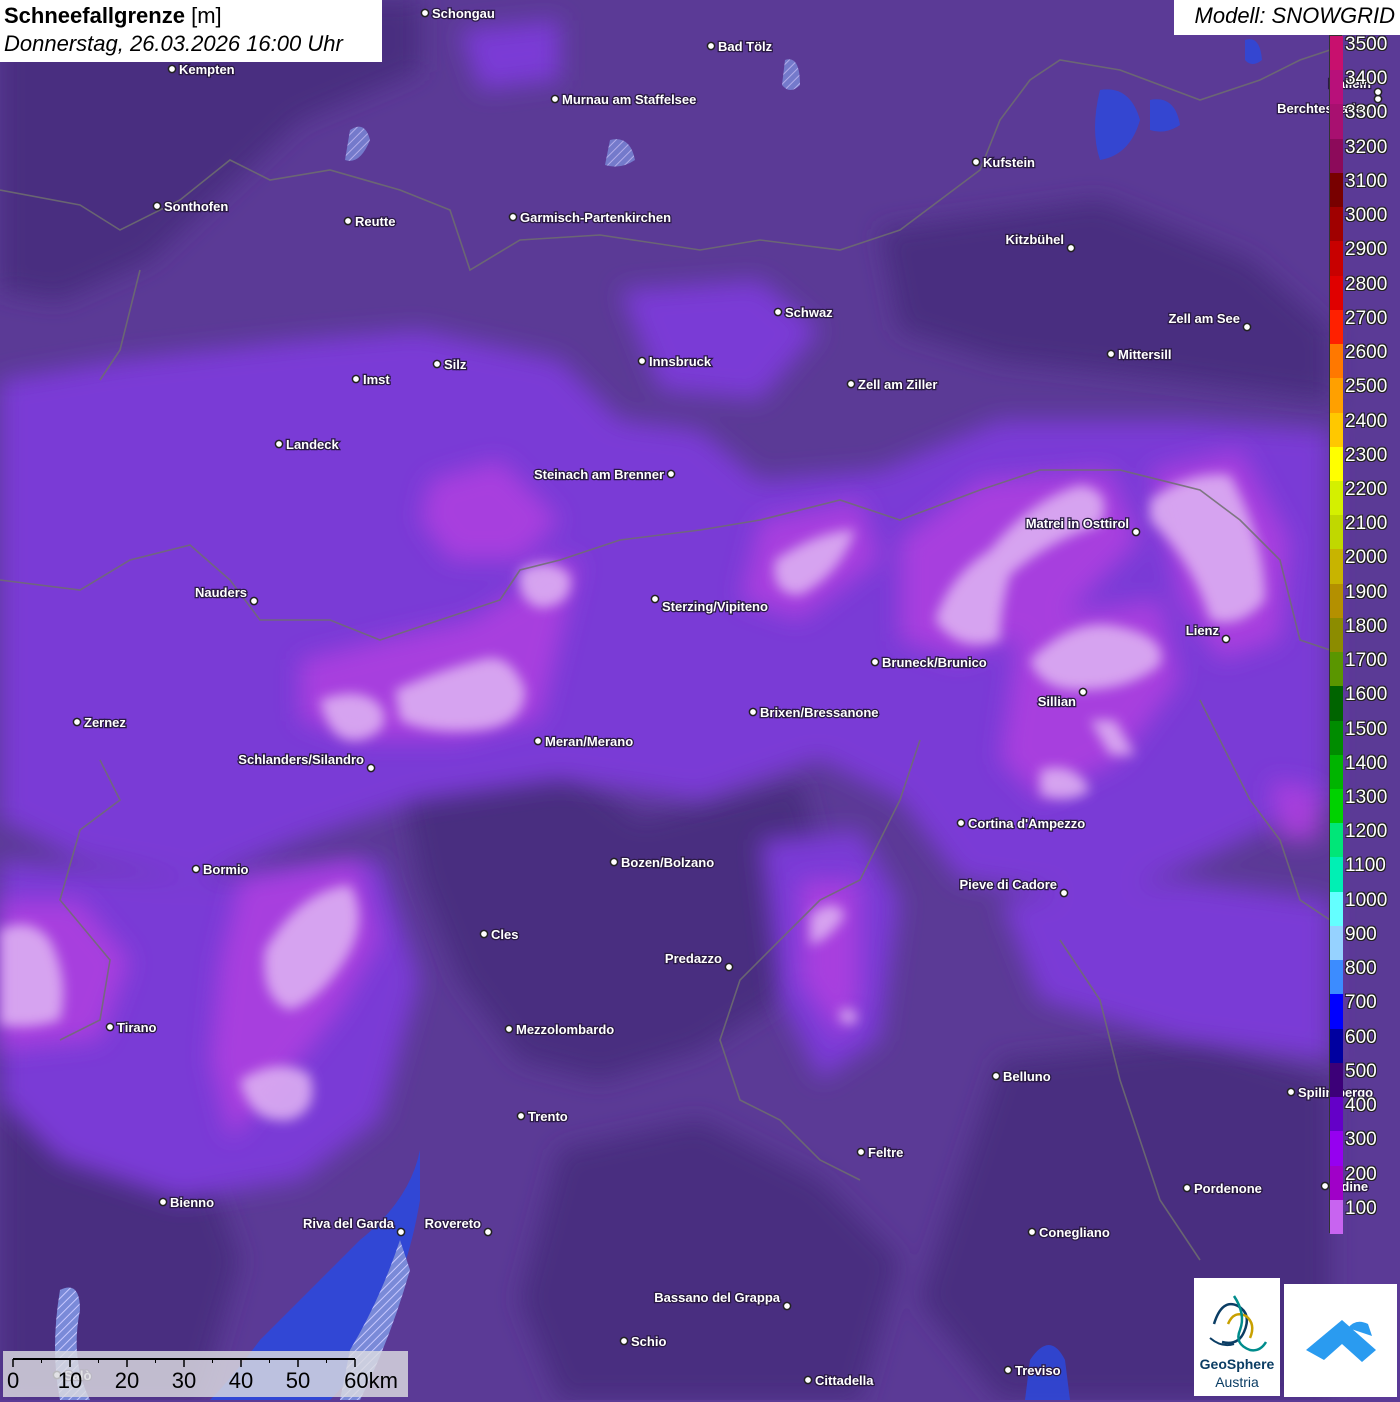 The height and width of the screenshot is (1402, 1400). I want to click on geosphere-logo: GeoSphere Austria, so click(1237, 1337).